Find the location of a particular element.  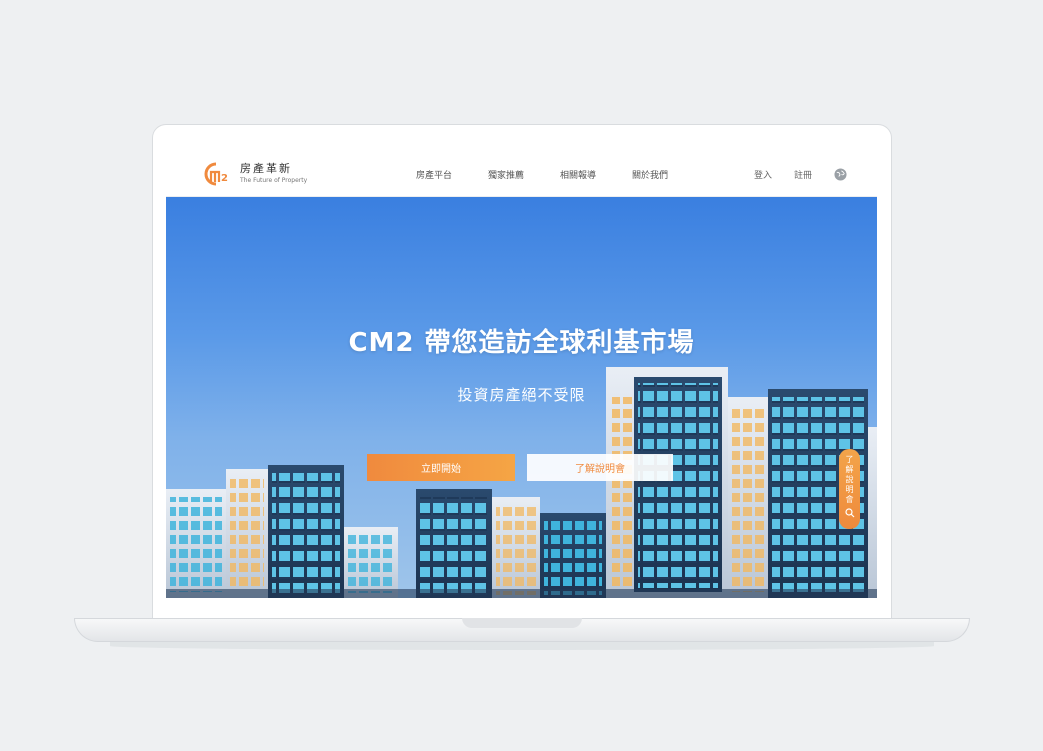

search-icon is located at coordinates (849, 513).